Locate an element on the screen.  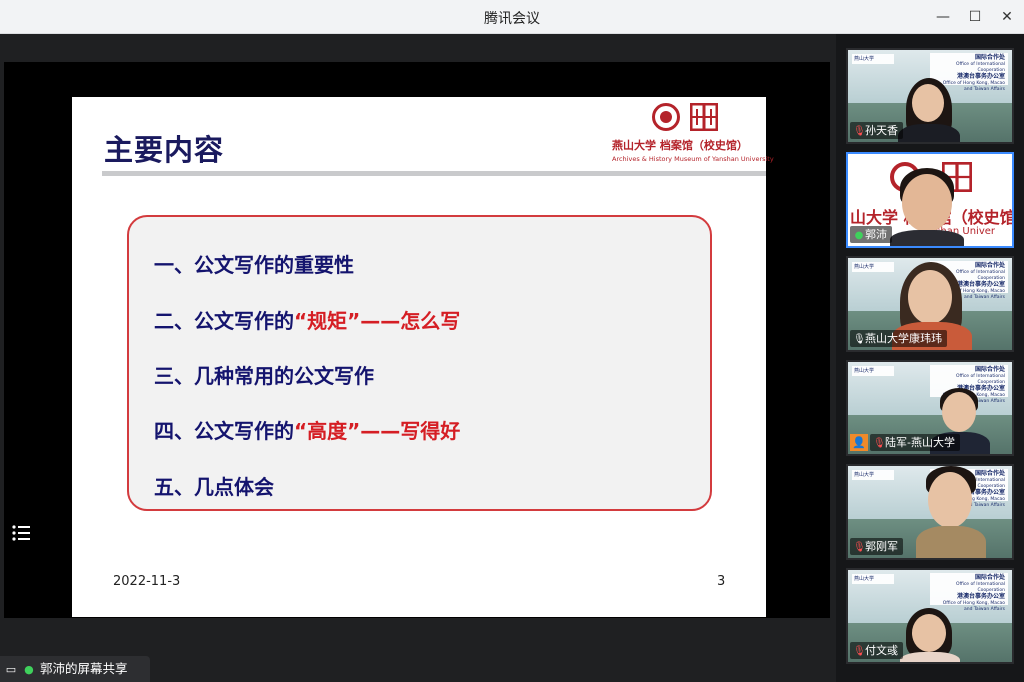
outline-item: 五、几点体会 is located at coordinates (214, 485).